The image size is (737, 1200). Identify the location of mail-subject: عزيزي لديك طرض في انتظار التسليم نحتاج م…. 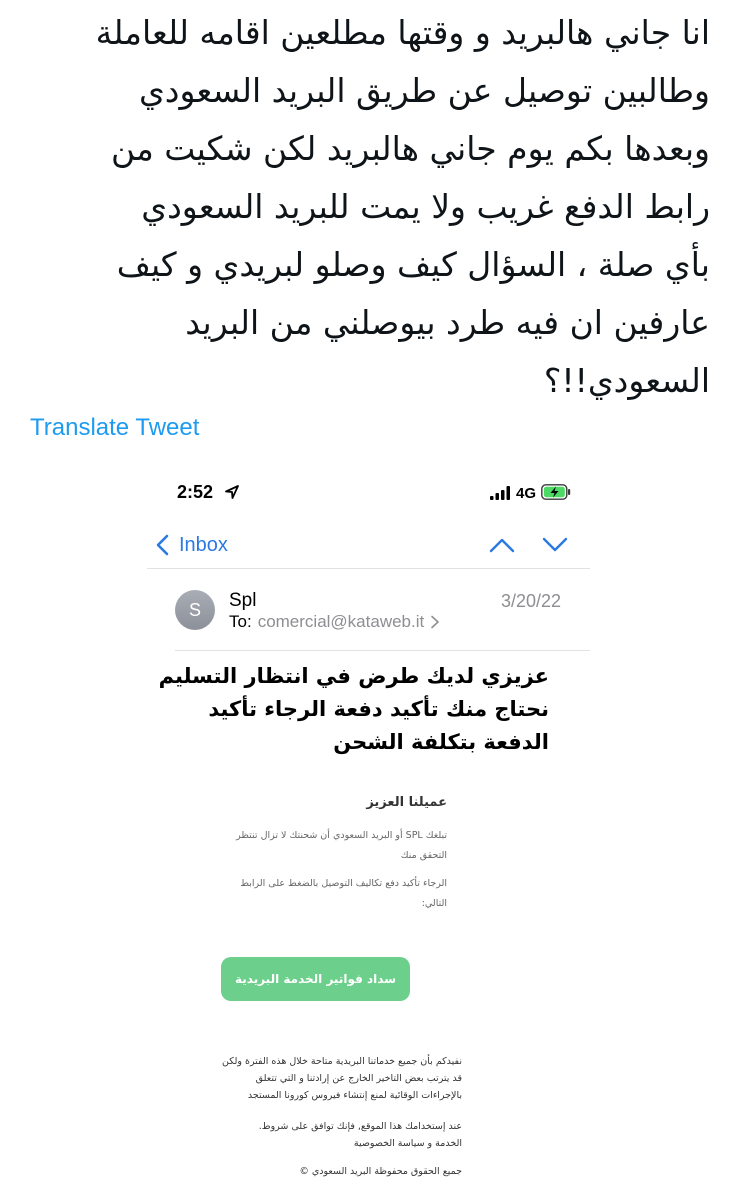
(353, 709).